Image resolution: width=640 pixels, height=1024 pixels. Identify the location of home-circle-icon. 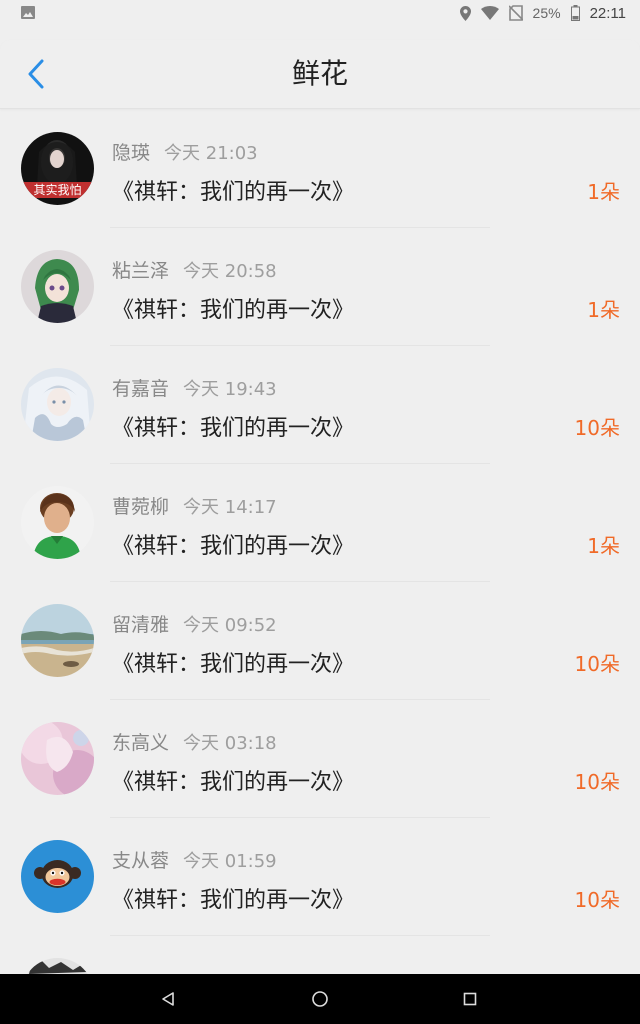
(320, 999).